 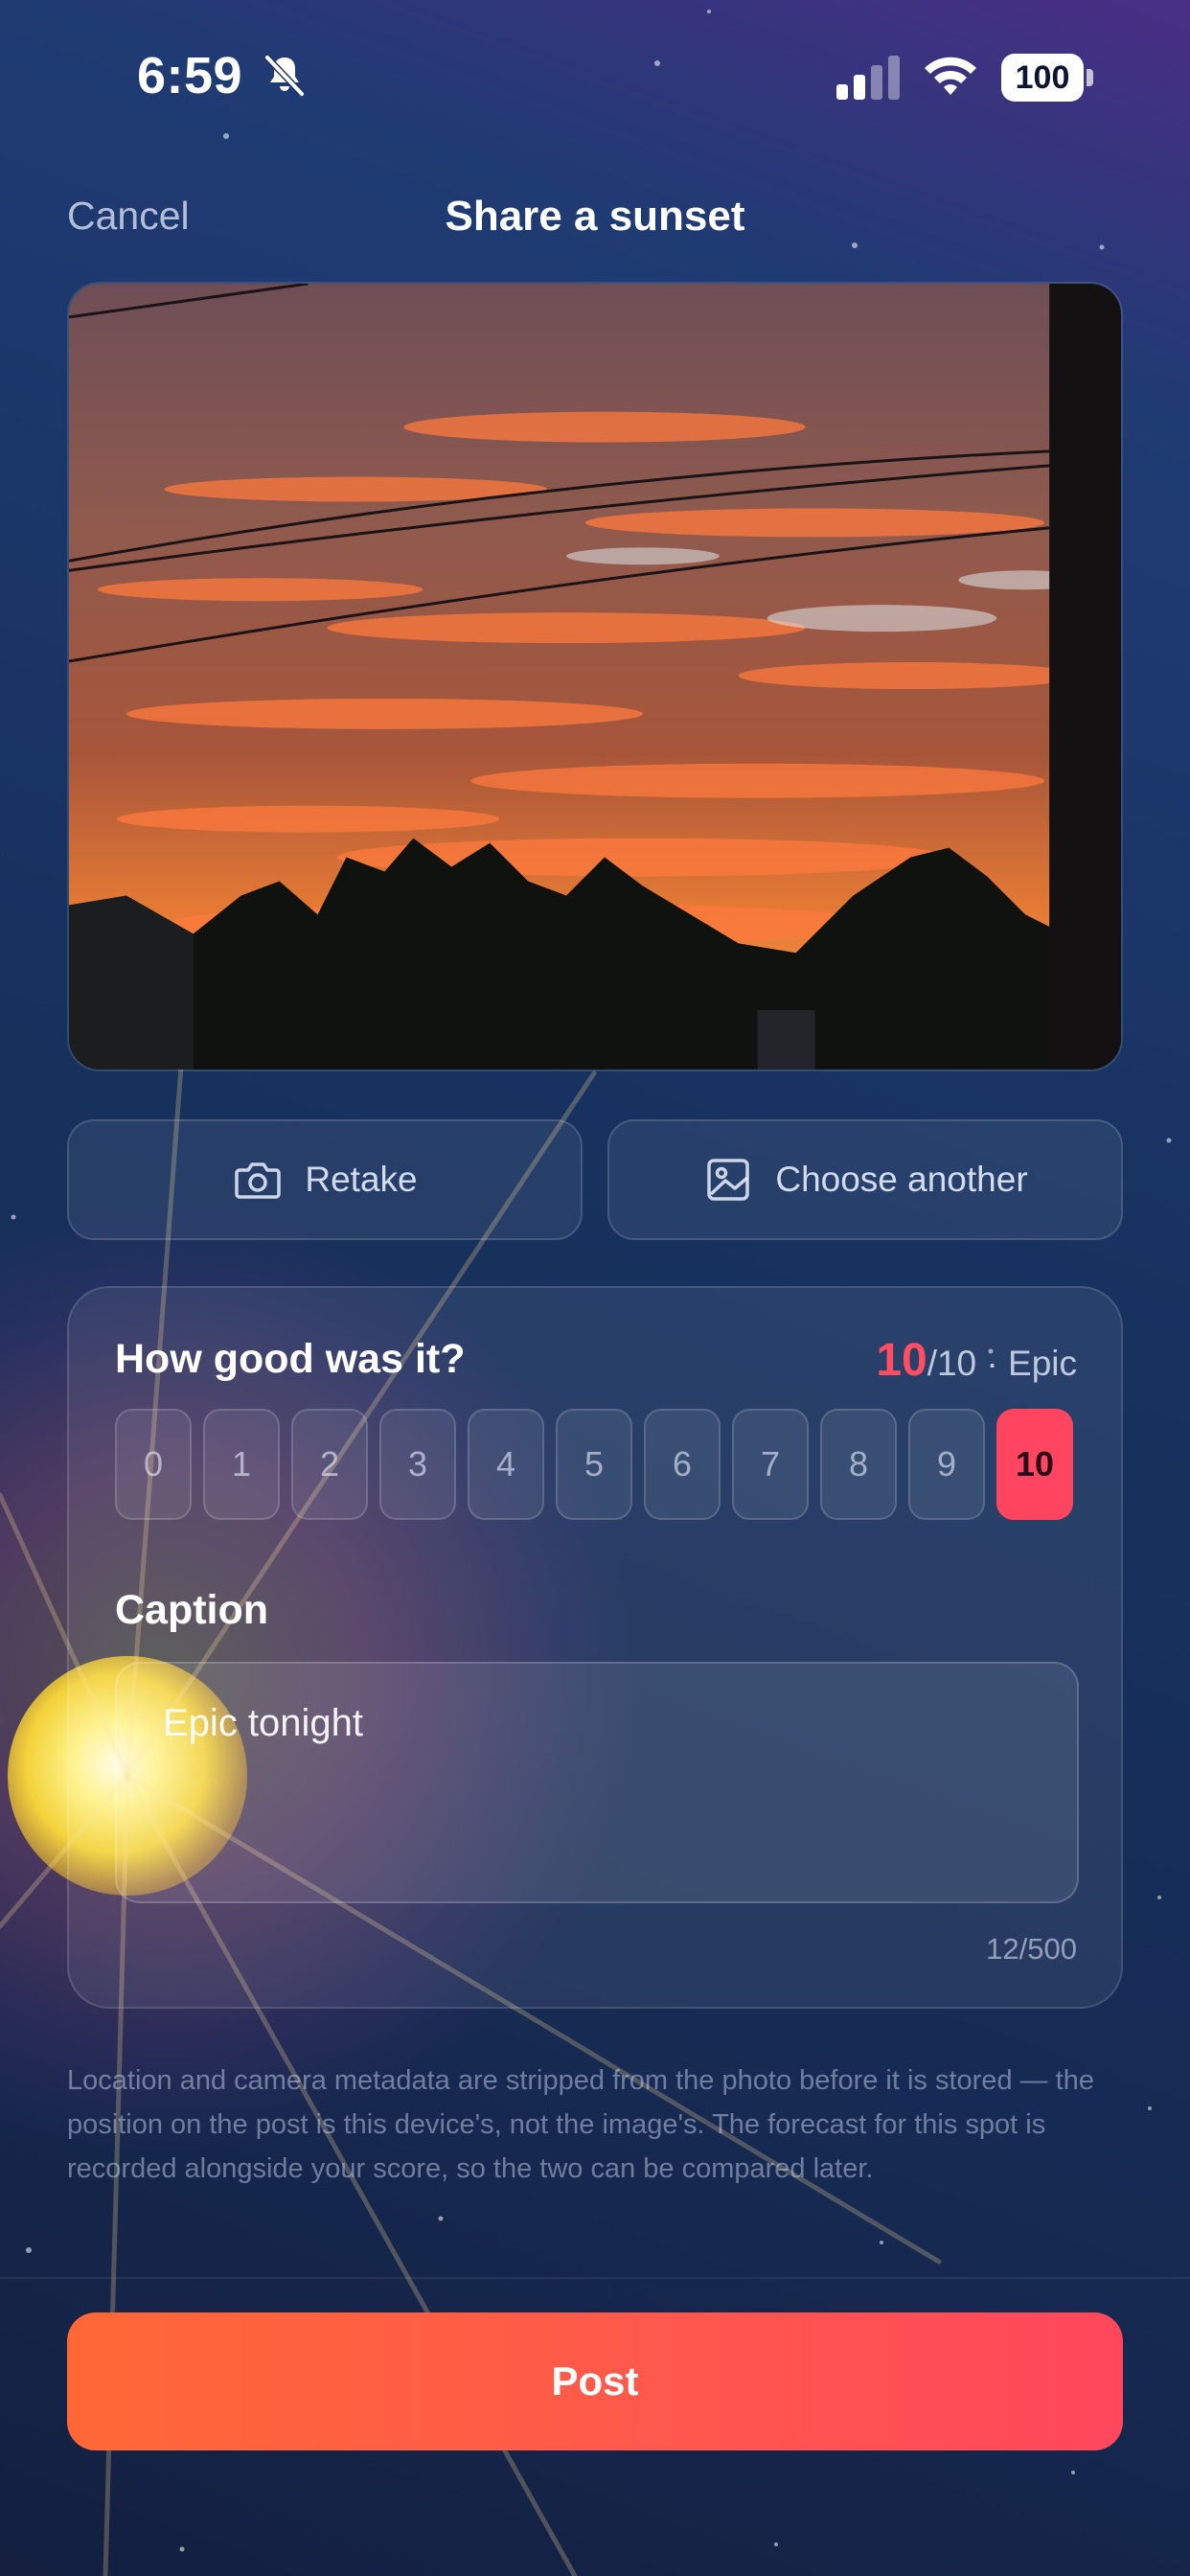 I want to click on image-icon, so click(x=729, y=1180).